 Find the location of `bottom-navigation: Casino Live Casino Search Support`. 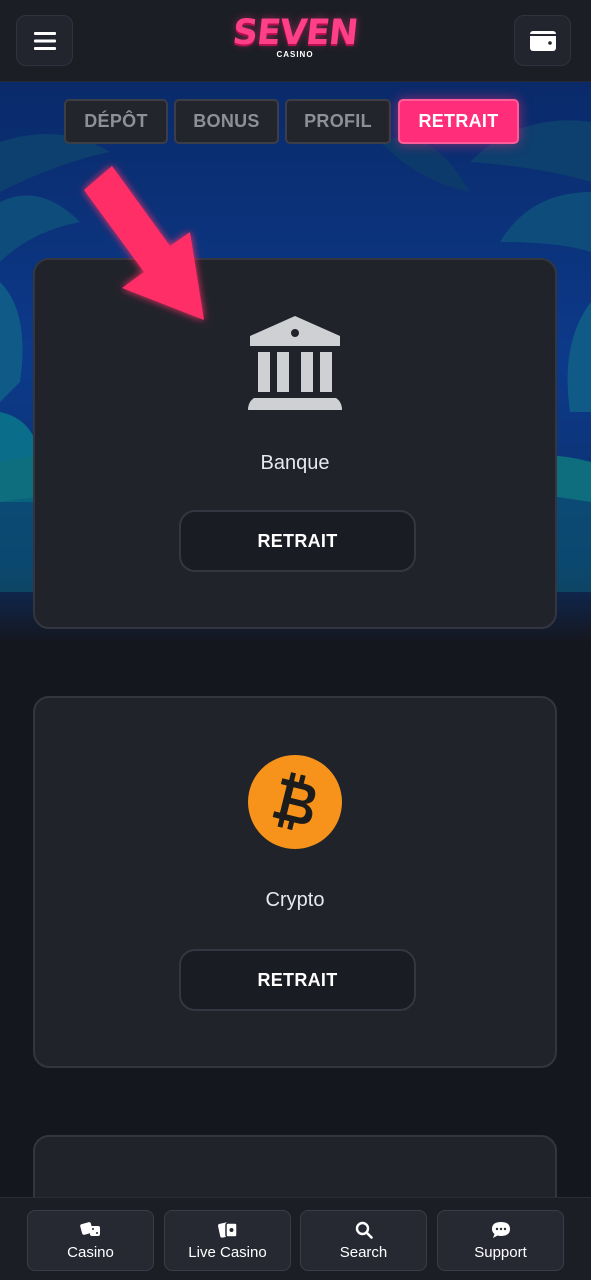

bottom-navigation: Casino Live Casino Search Support is located at coordinates (295, 1238).